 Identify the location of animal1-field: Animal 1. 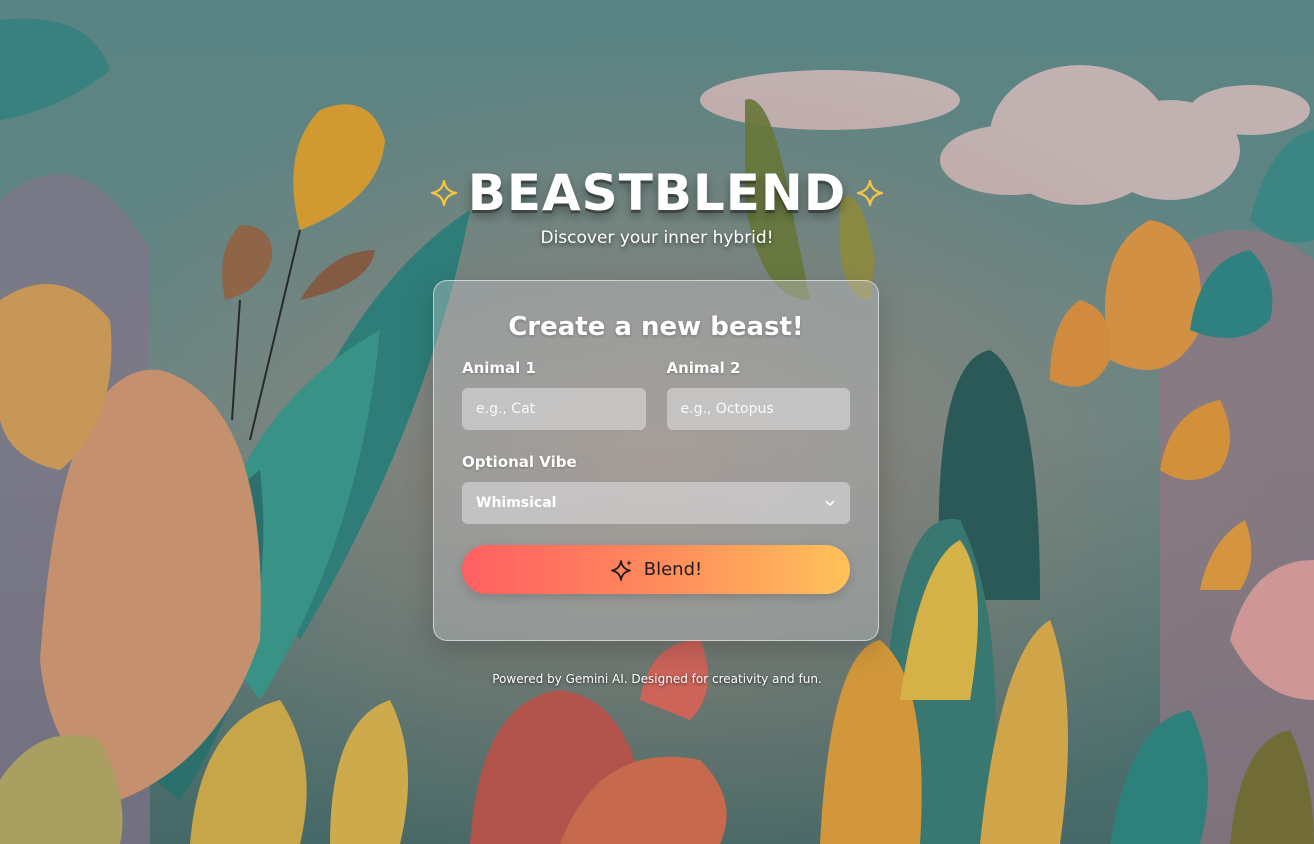
(554, 394).